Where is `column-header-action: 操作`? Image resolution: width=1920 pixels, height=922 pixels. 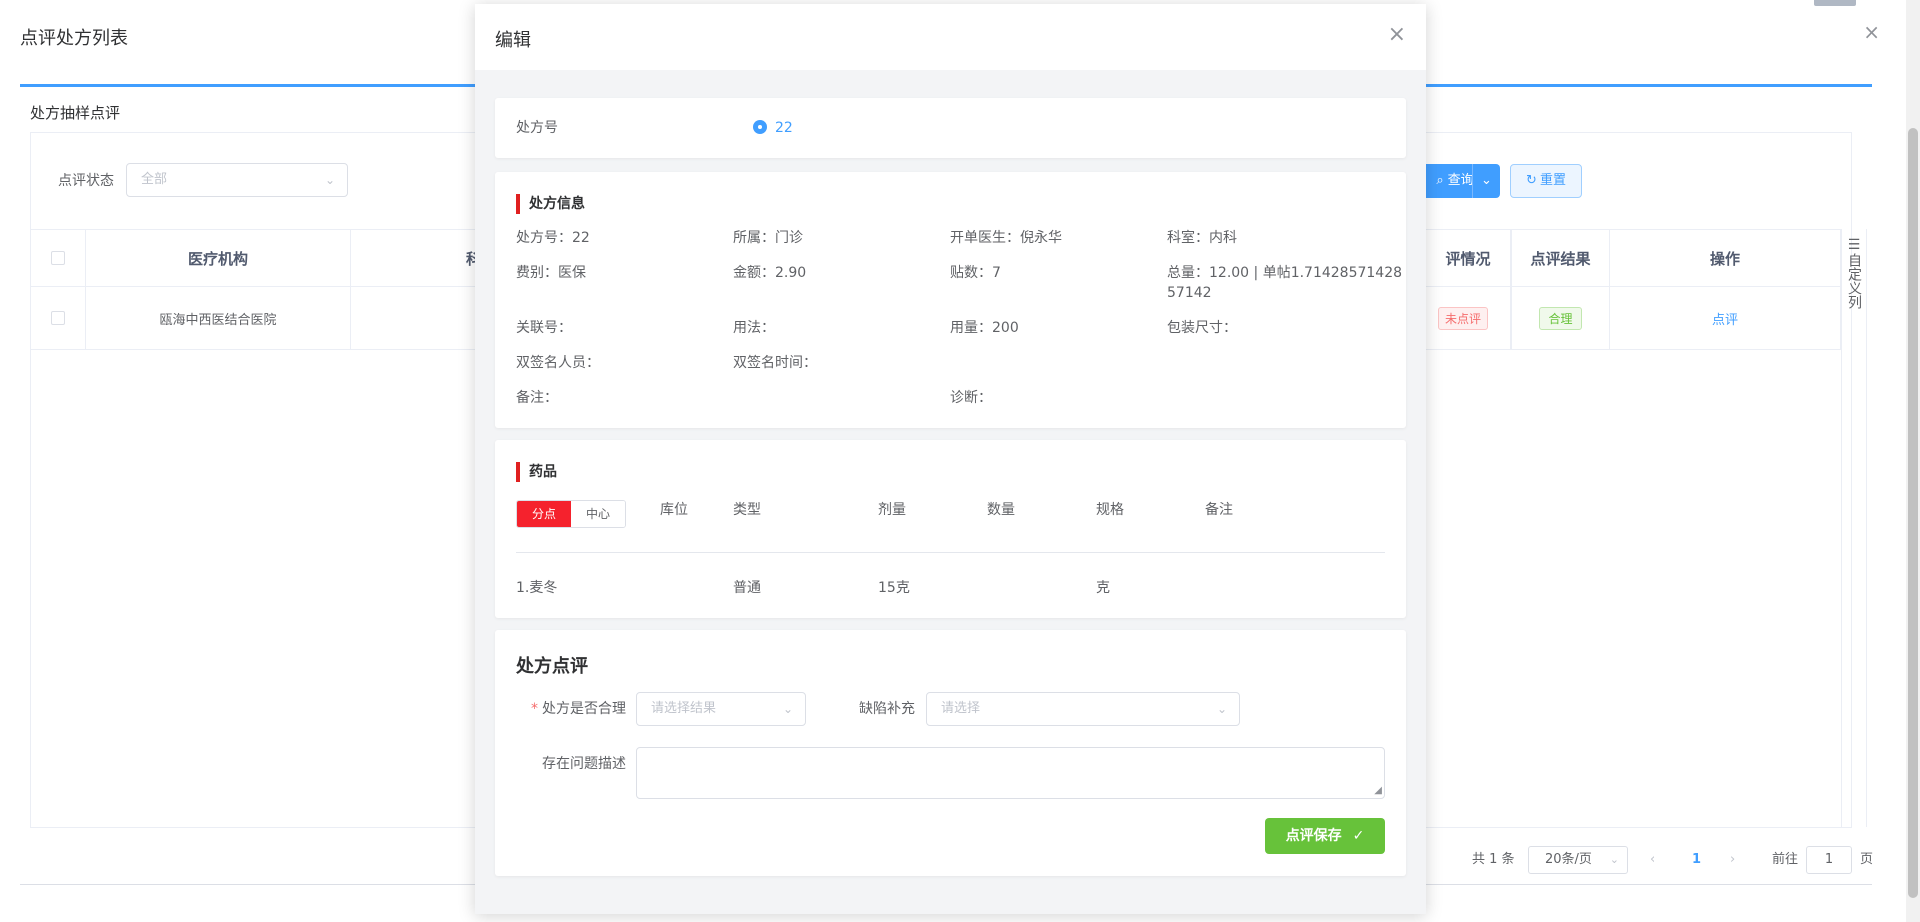
column-header-action: 操作 is located at coordinates (1725, 258).